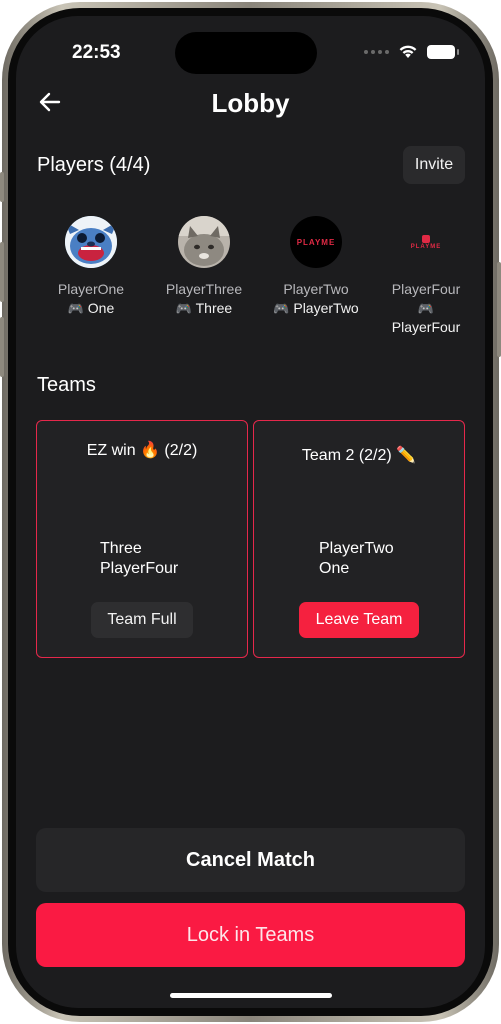  I want to click on team-member: PlayerFour, so click(139, 568).